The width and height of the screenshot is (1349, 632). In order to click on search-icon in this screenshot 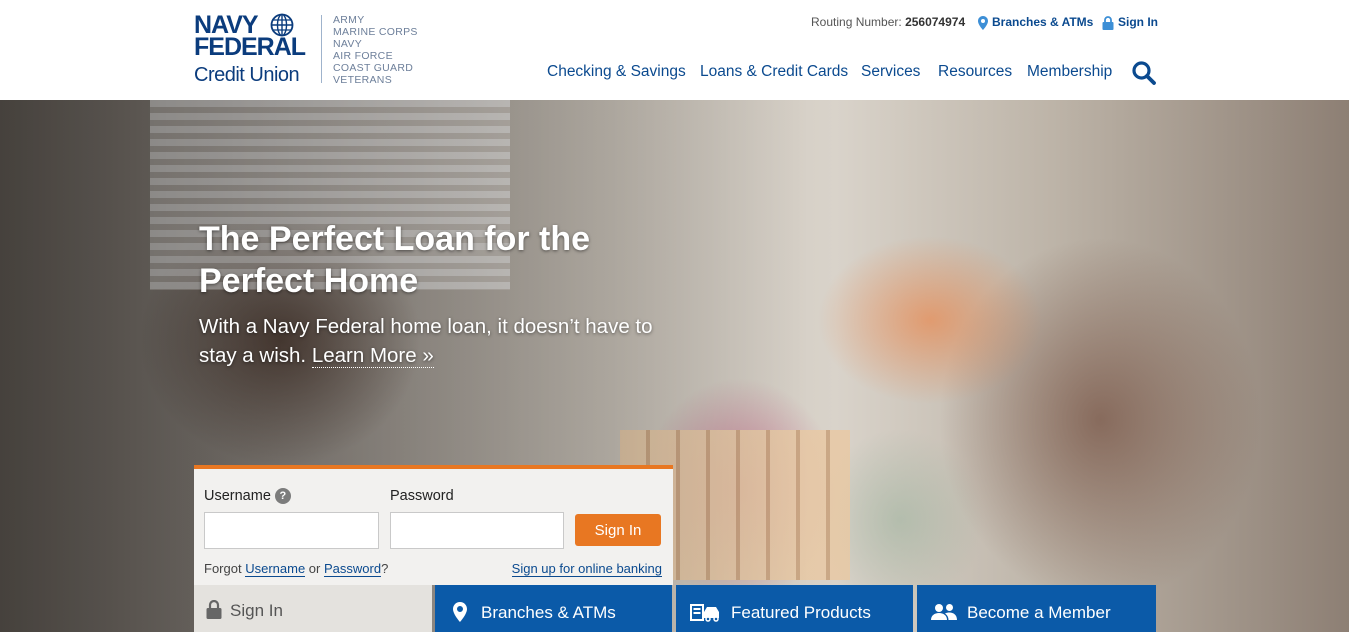, I will do `click(1144, 73)`.